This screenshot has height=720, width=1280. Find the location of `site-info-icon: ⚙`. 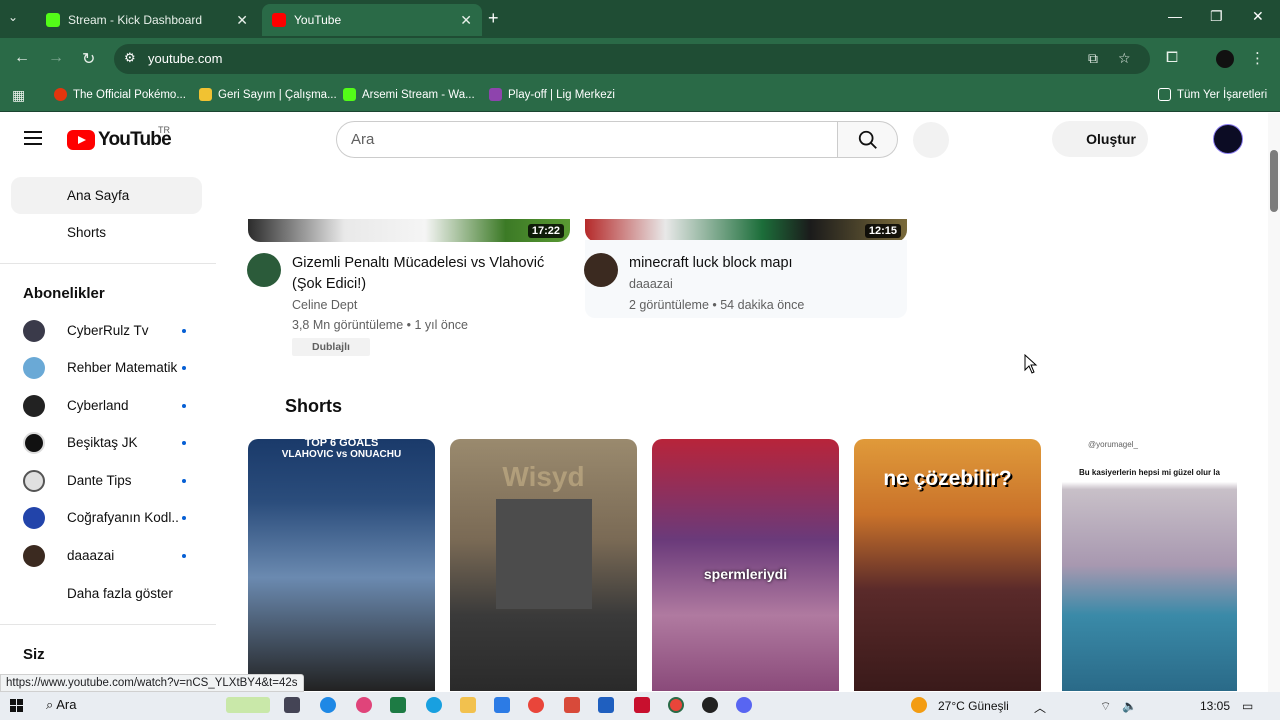

site-info-icon: ⚙ is located at coordinates (131, 58).